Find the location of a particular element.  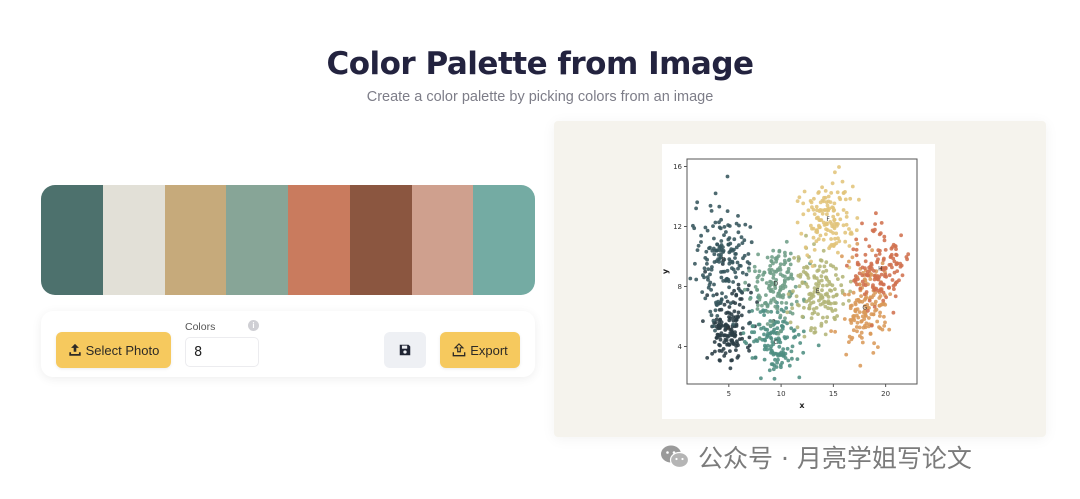

controls-panel: Select Photo Colors i Export is located at coordinates (288, 344).